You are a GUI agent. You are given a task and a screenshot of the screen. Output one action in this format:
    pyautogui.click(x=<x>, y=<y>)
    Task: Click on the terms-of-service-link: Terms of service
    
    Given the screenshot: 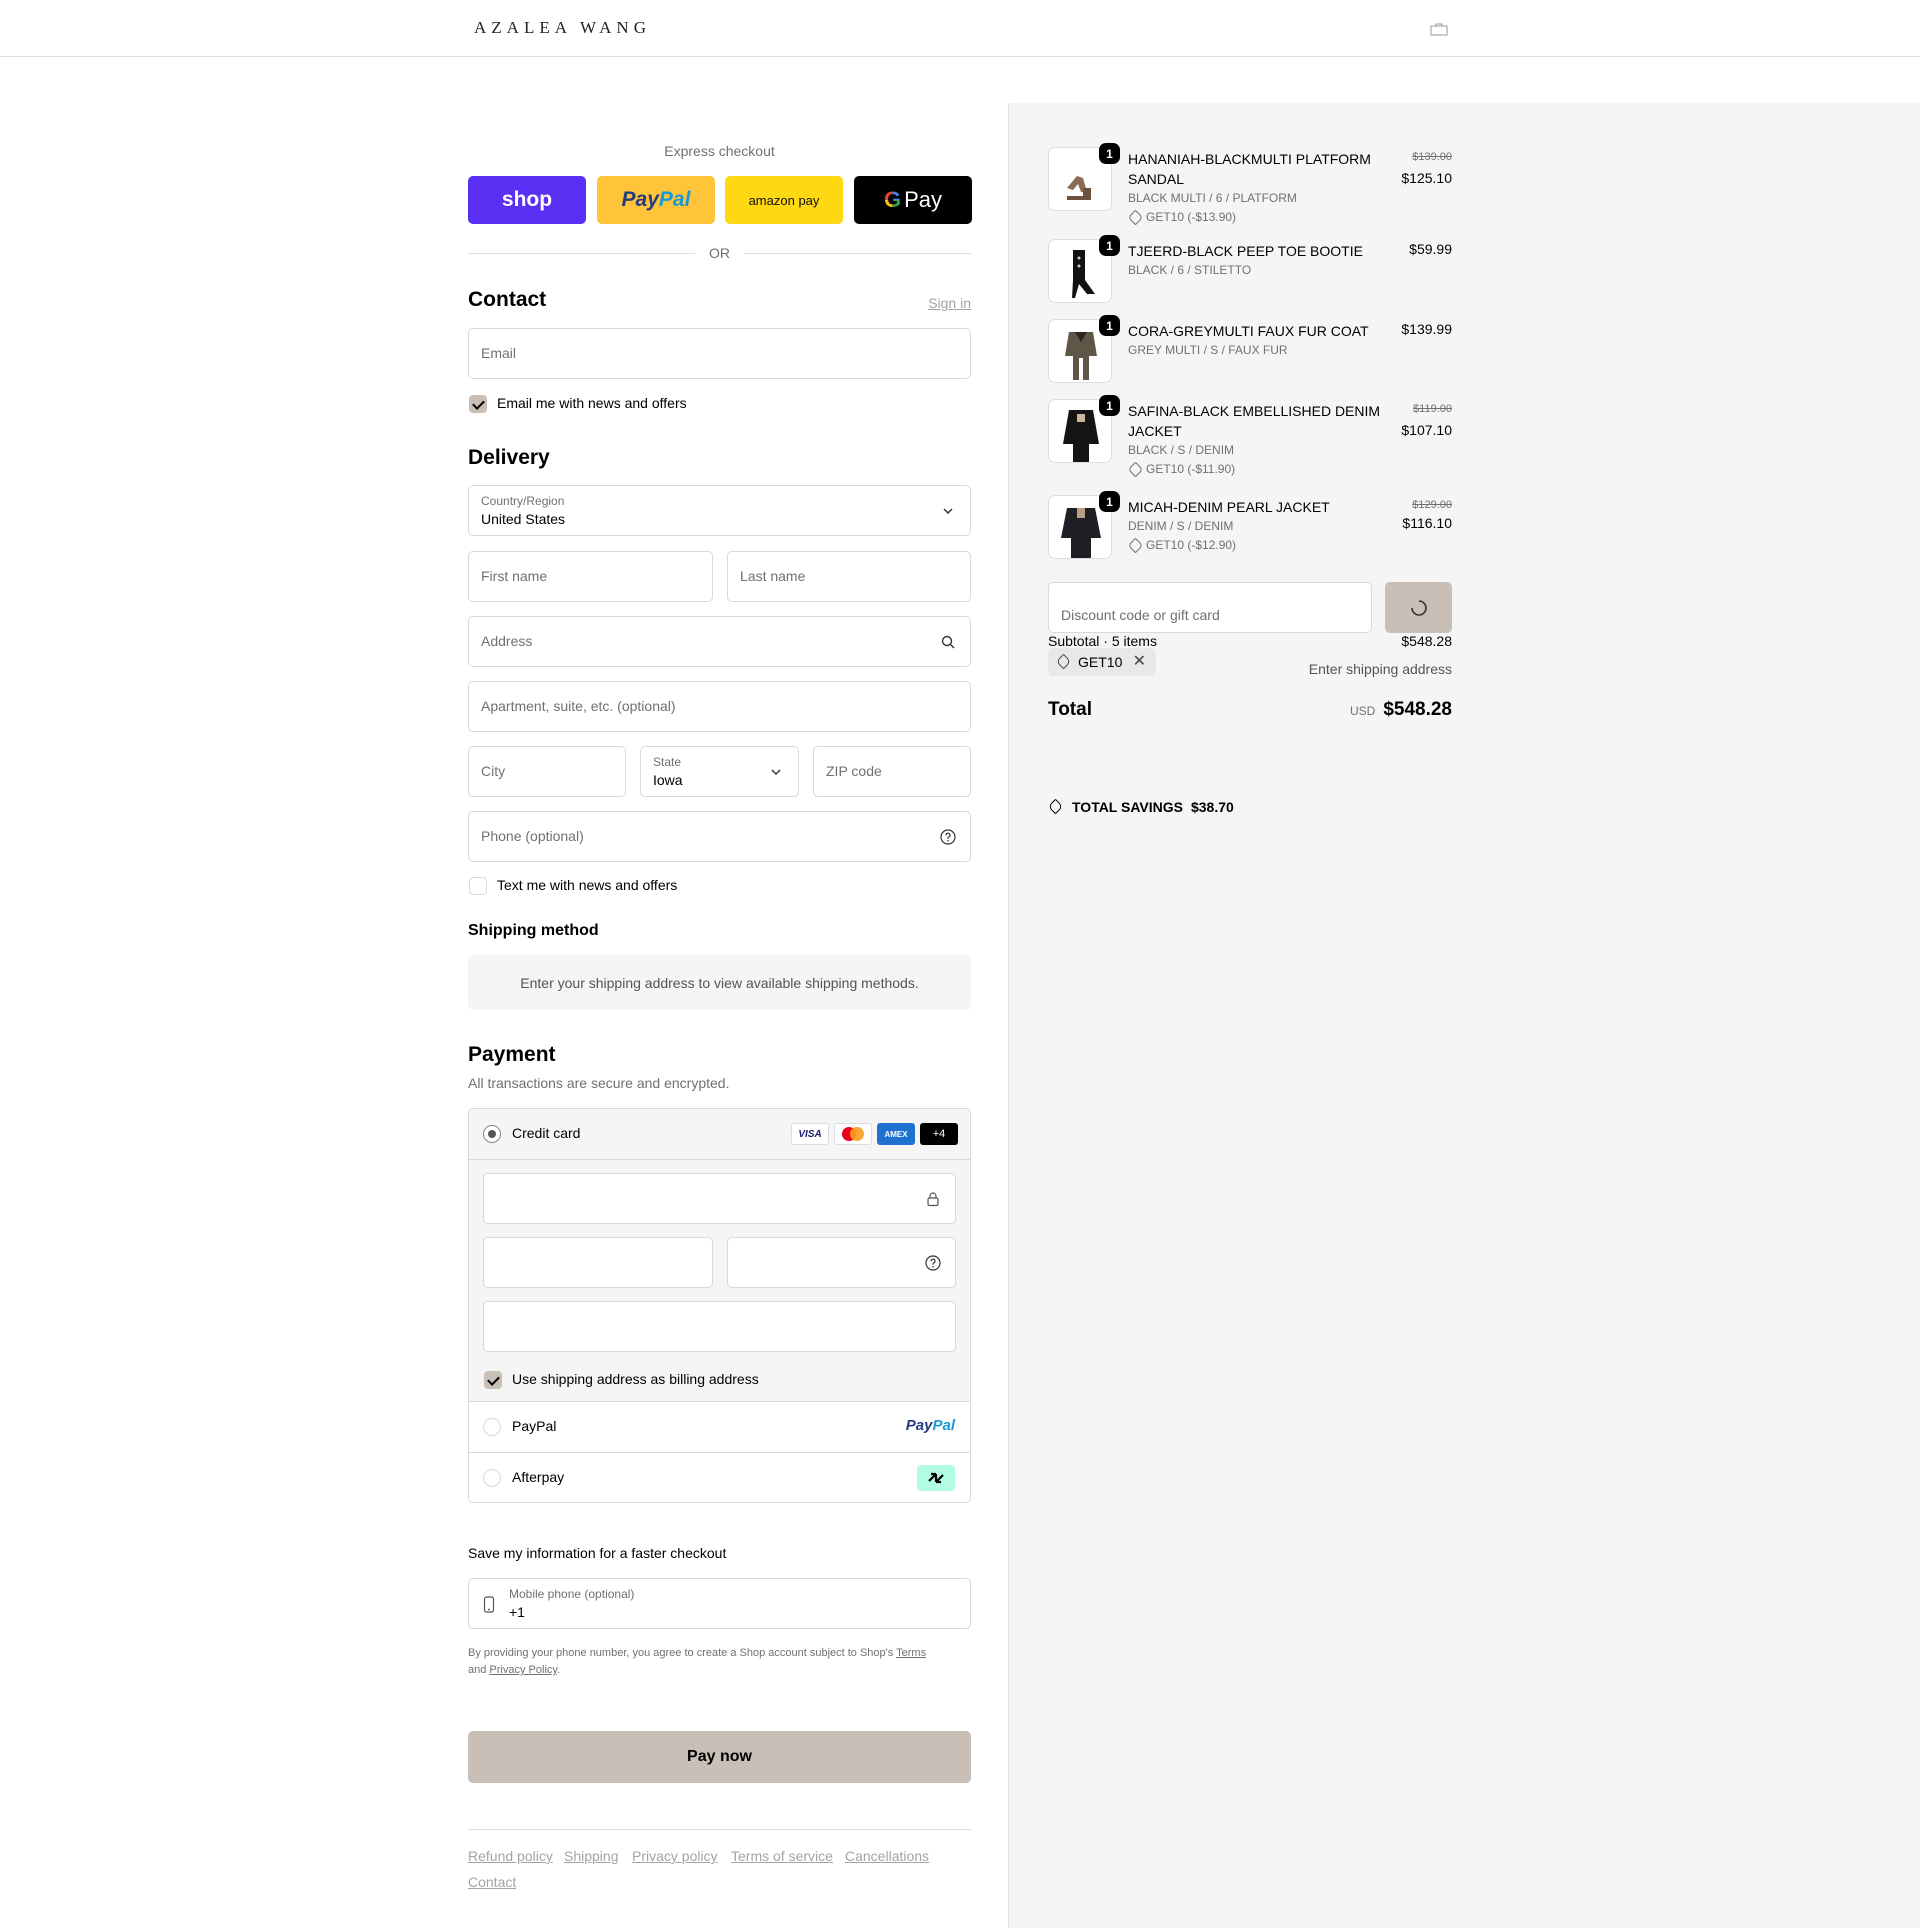 What is the action you would take?
    pyautogui.click(x=782, y=1856)
    